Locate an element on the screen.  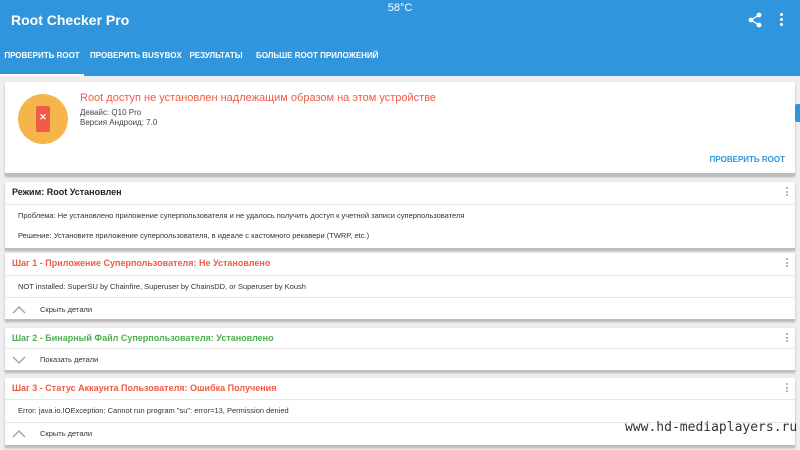
close-icon: ✕ is located at coordinates (43, 117).